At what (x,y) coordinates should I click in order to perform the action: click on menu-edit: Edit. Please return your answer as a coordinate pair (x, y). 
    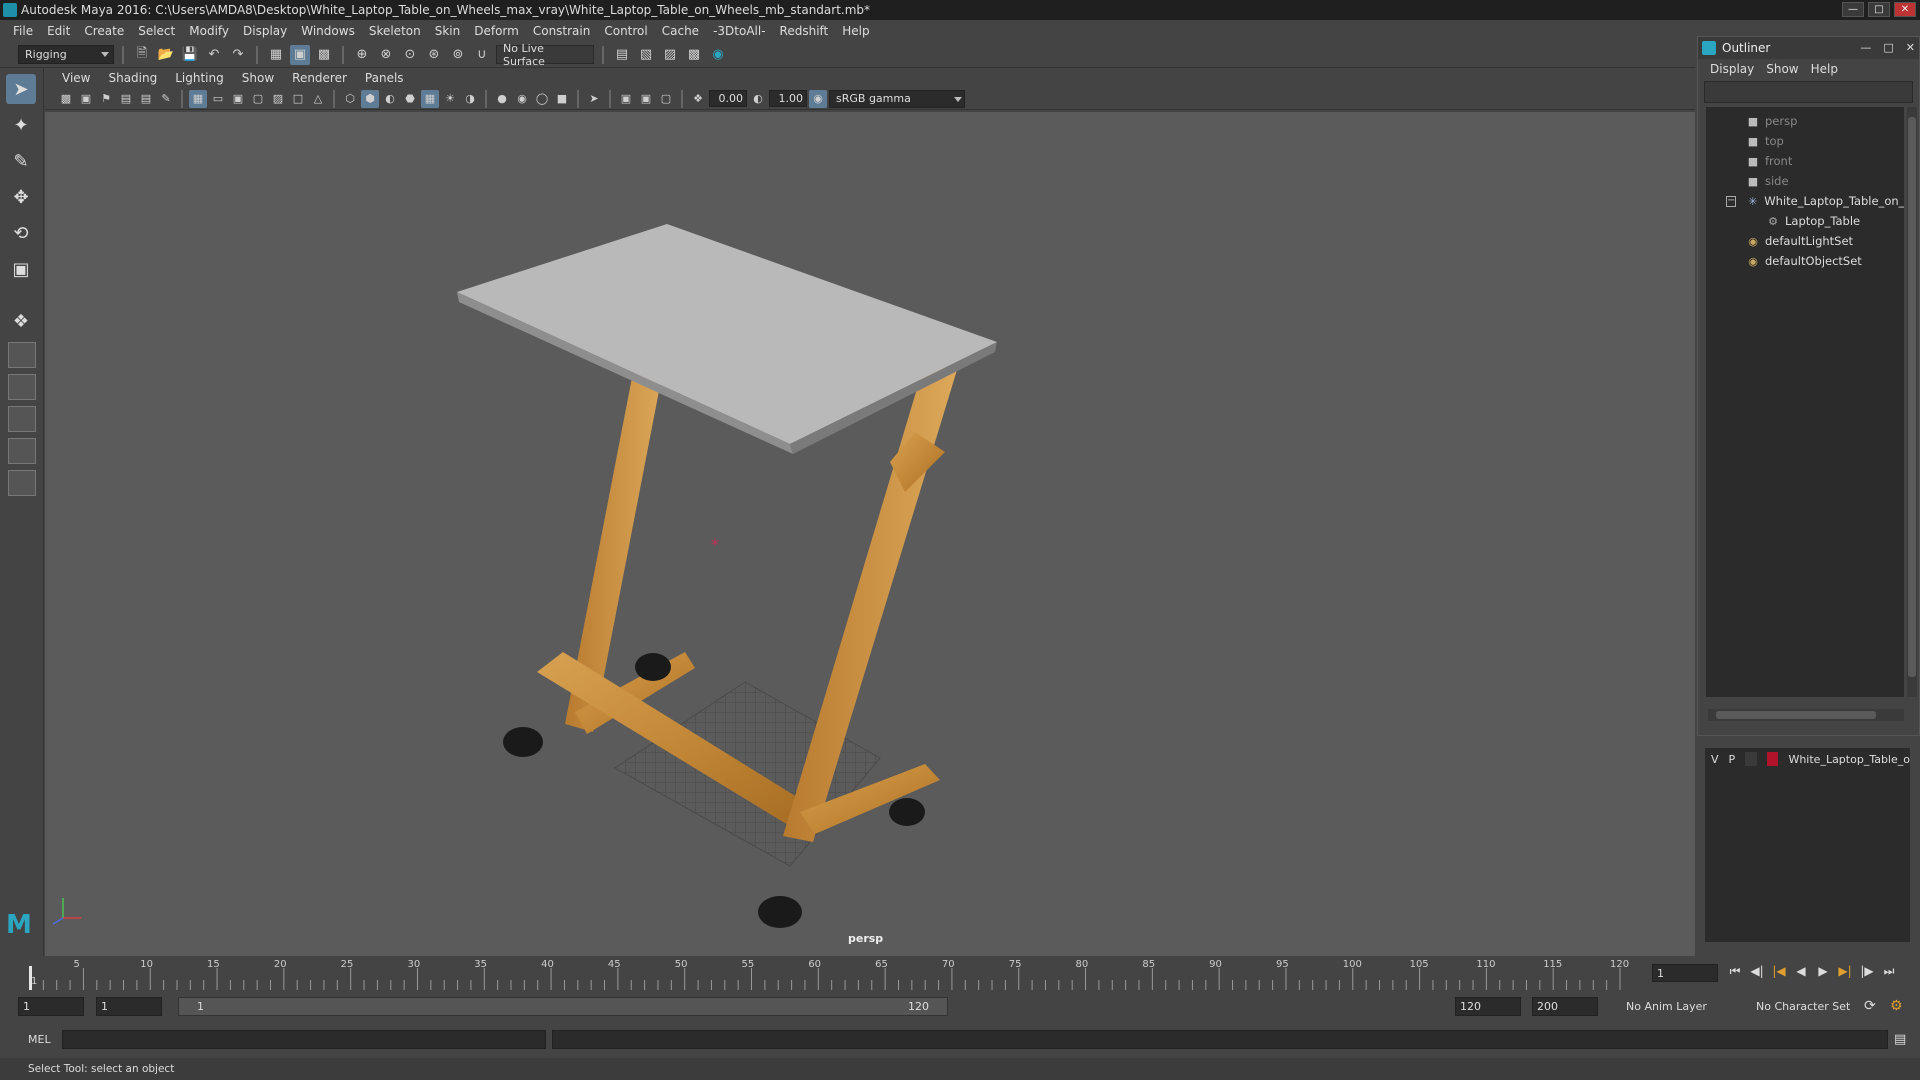
    Looking at the image, I should click on (58, 31).